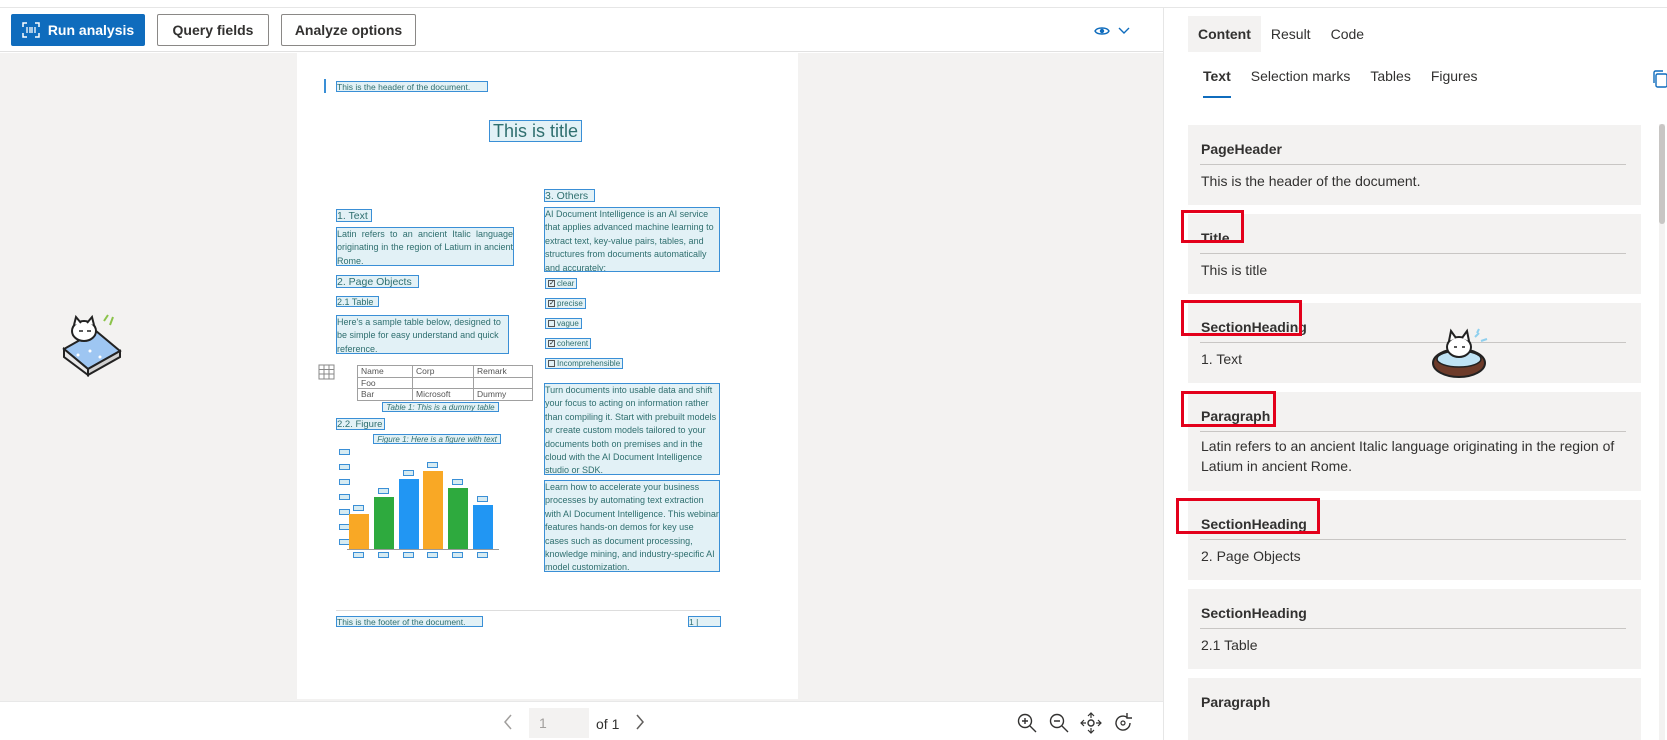  Describe the element at coordinates (326, 372) in the screenshot. I see `table-icon` at that location.